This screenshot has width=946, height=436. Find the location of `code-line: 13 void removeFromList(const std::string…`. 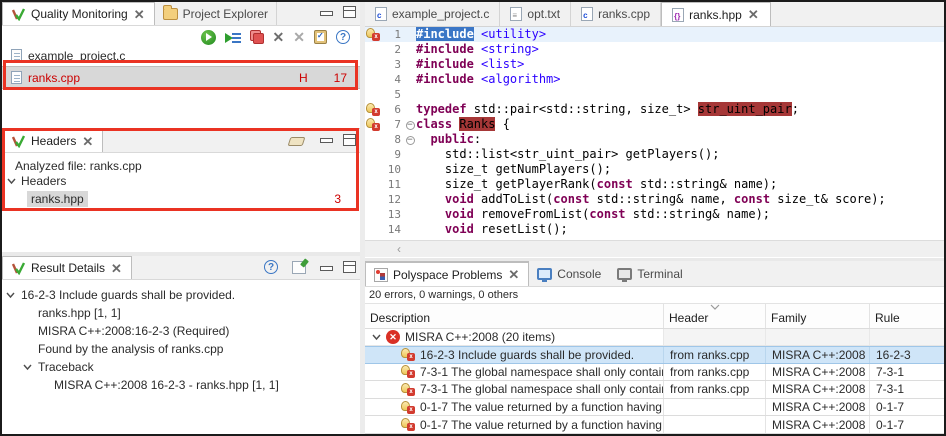

code-line: 13 void removeFromList(const std::string… is located at coordinates (654, 214).